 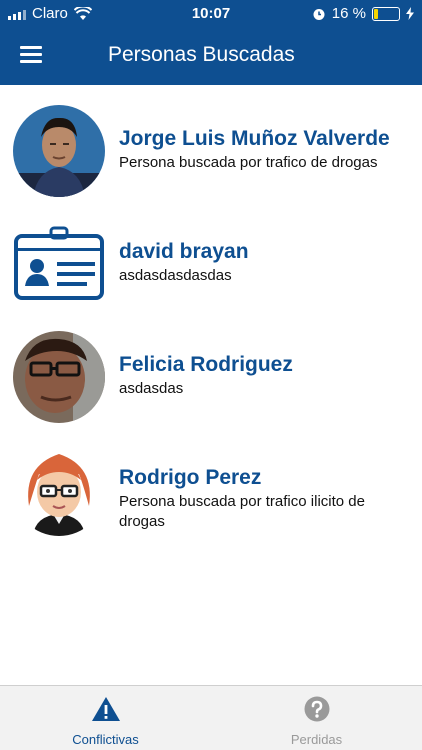 What do you see at coordinates (184, 251) in the screenshot?
I see `person-name: david brayan` at bounding box center [184, 251].